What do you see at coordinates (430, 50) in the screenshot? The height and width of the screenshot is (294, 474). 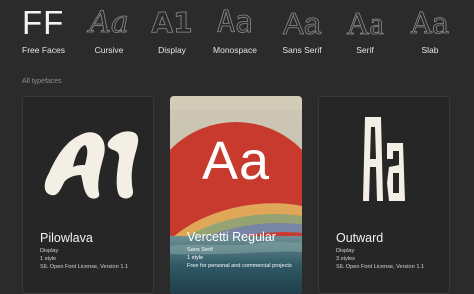 I see `category-slab-label: Slab` at bounding box center [430, 50].